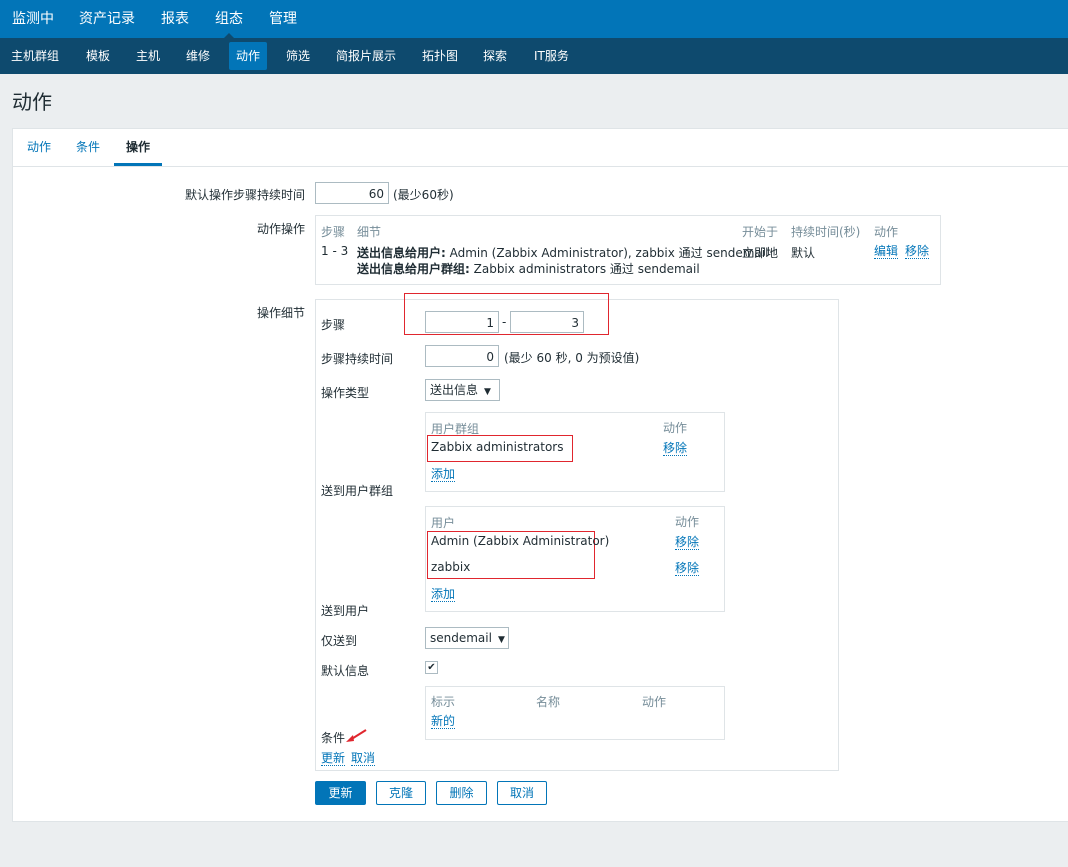  What do you see at coordinates (443, 523) in the screenshot?
I see `col-user: 用户` at bounding box center [443, 523].